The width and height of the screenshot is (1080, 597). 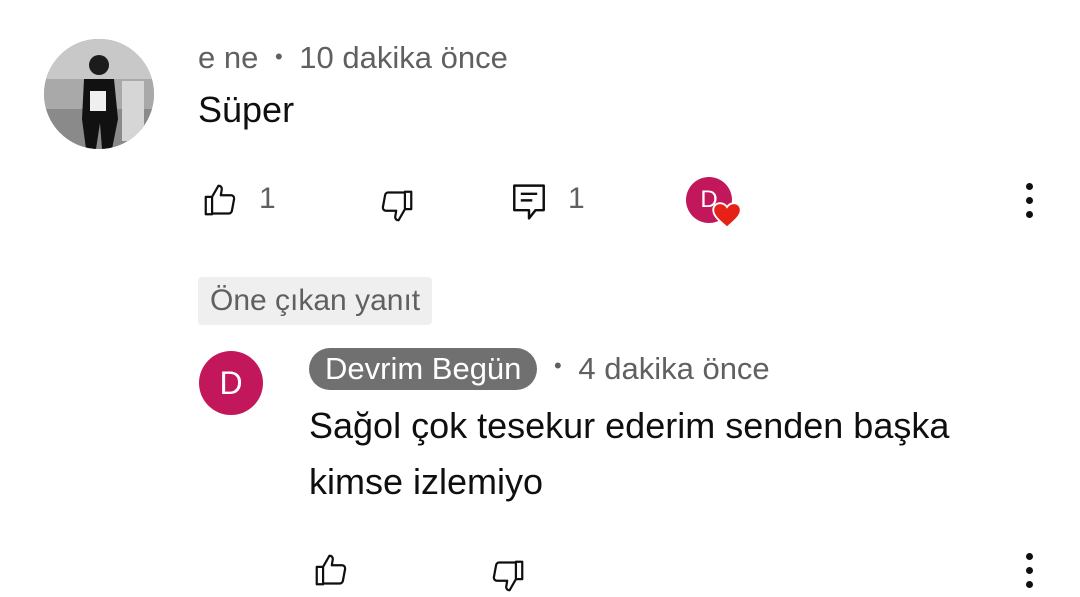 I want to click on comment-time: 10 dakika önce, so click(x=403, y=57).